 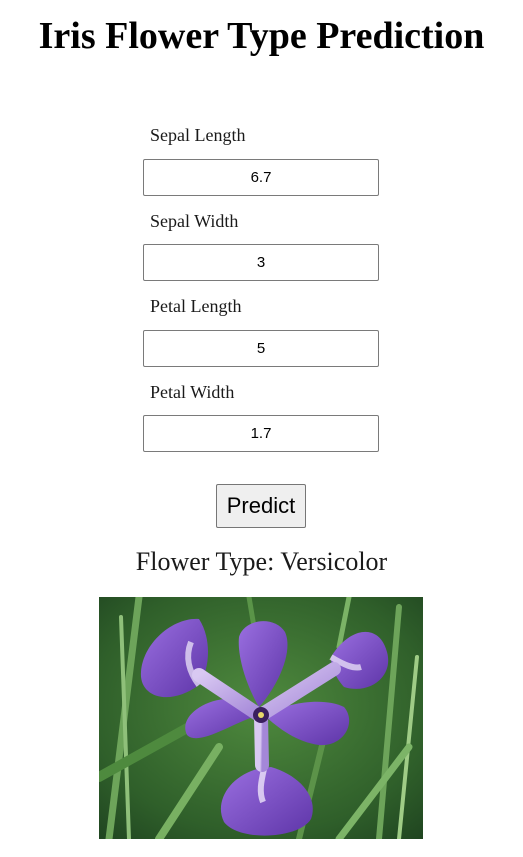 What do you see at coordinates (192, 392) in the screenshot?
I see `petal-width-label: Petal Width` at bounding box center [192, 392].